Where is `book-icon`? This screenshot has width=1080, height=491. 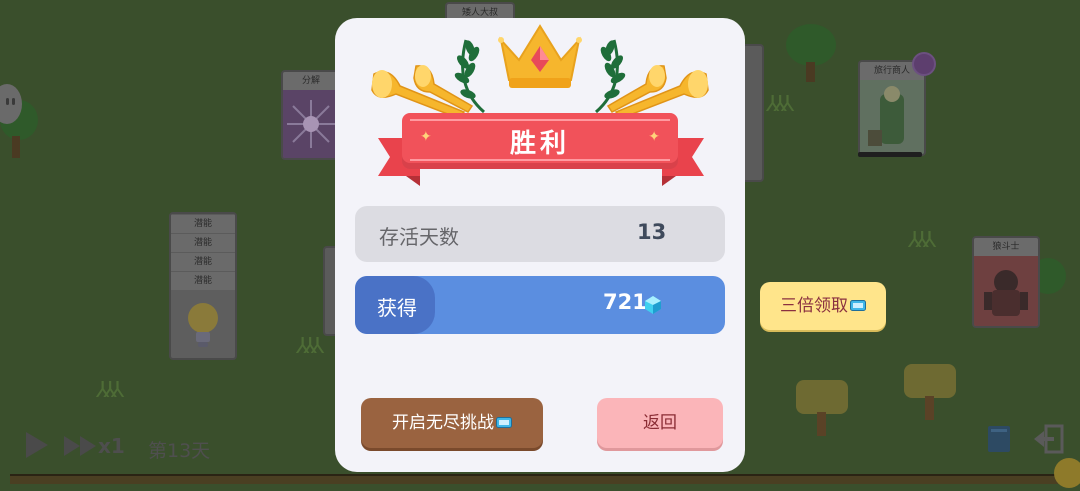 book-icon is located at coordinates (999, 439).